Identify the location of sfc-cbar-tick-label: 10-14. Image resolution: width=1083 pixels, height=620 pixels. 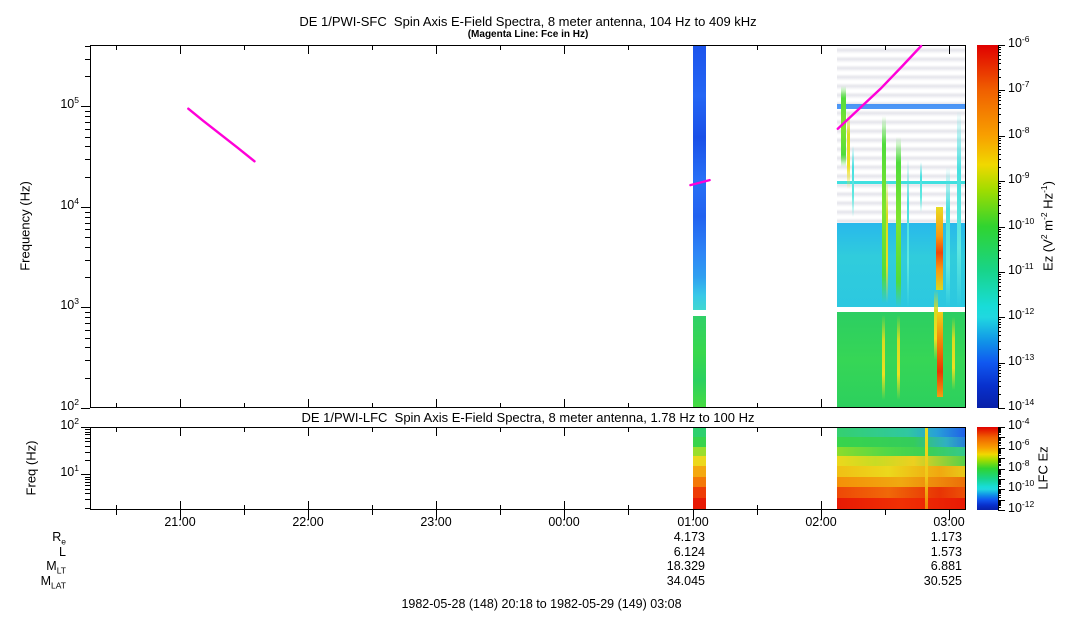
(1021, 404).